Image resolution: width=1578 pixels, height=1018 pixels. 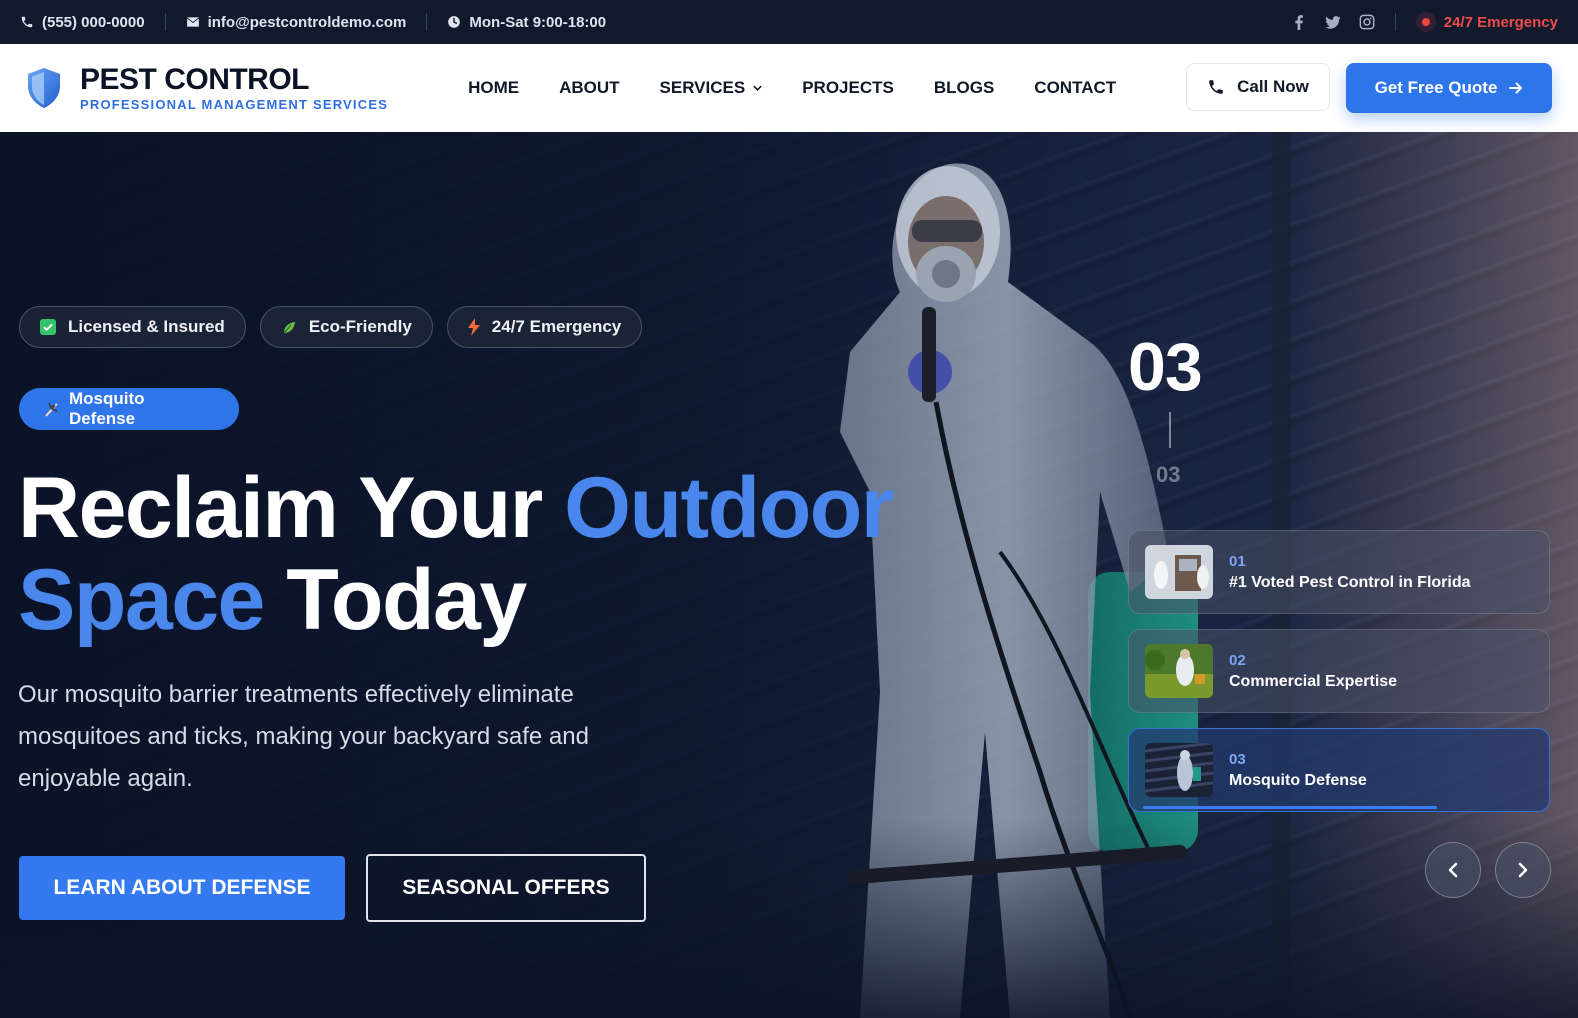 I want to click on chevron-right-icon, so click(x=1523, y=870).